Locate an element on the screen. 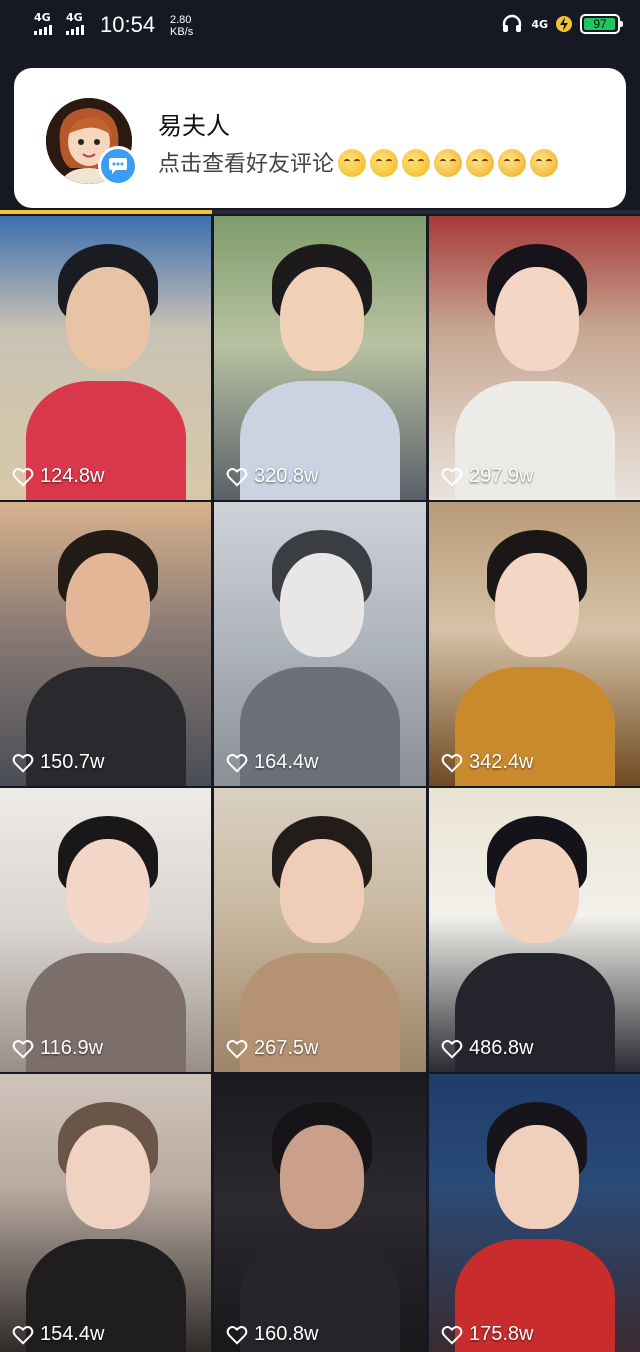 Image resolution: width=640 pixels, height=1352 pixels. like-count-value: 320.8w is located at coordinates (286, 476).